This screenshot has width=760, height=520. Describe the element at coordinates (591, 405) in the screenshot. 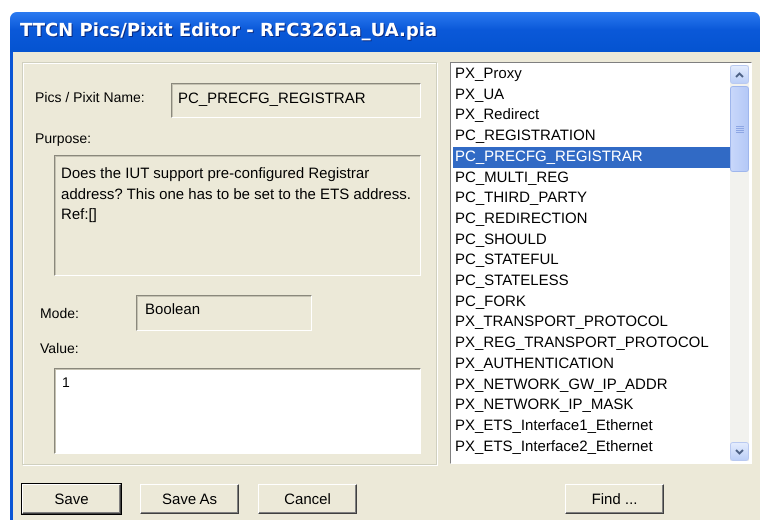

I see `list-item: PX_NETWORK_IP_MASK` at that location.